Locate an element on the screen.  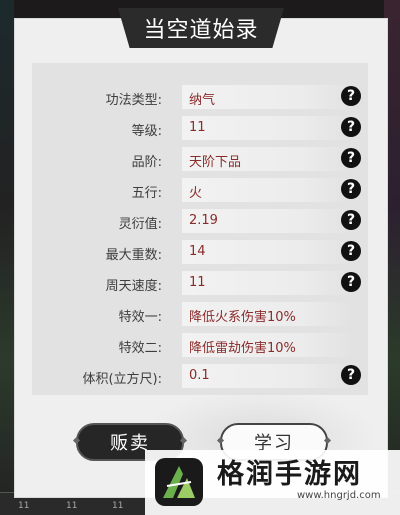
attribute-label: 特效二: is located at coordinates (140, 348).